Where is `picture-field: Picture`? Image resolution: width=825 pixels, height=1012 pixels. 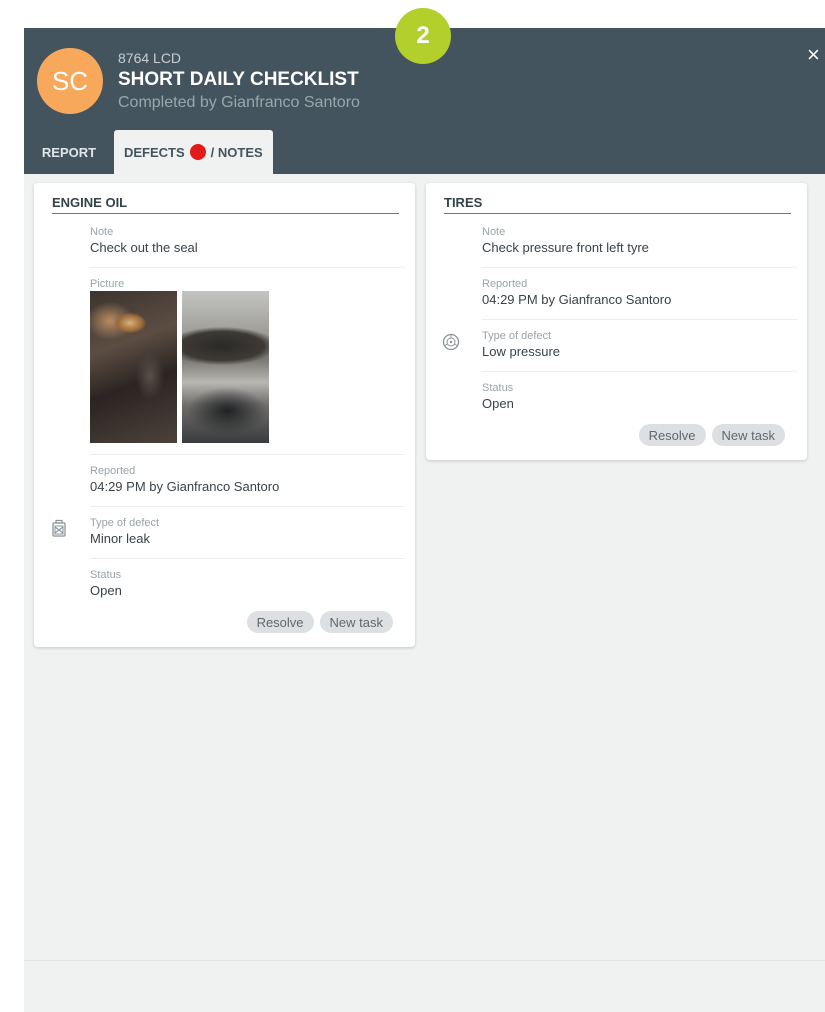
picture-field: Picture is located at coordinates (247, 284).